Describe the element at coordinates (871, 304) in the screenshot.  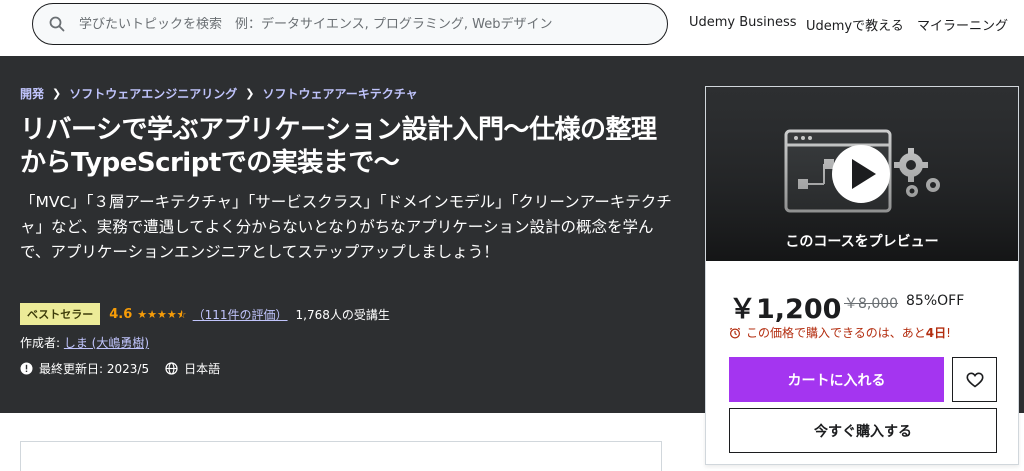
I see `original-price: ￥8,000` at that location.